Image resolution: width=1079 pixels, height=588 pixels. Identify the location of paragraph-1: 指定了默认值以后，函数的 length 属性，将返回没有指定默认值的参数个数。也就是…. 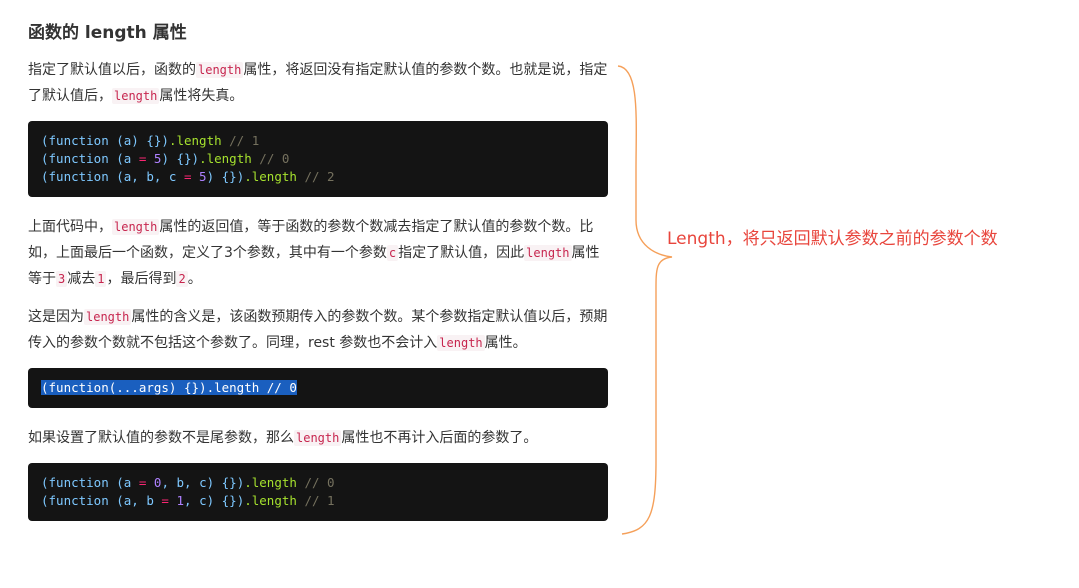
(318, 83).